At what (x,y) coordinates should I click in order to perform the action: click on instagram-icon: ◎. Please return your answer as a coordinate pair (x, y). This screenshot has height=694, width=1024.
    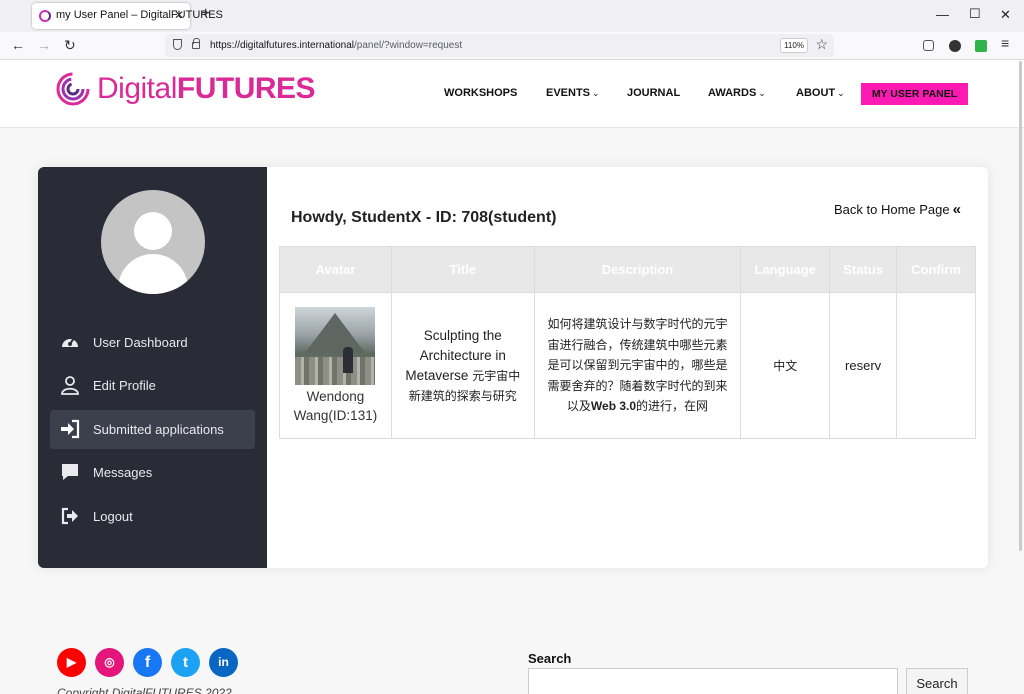
    Looking at the image, I should click on (109, 662).